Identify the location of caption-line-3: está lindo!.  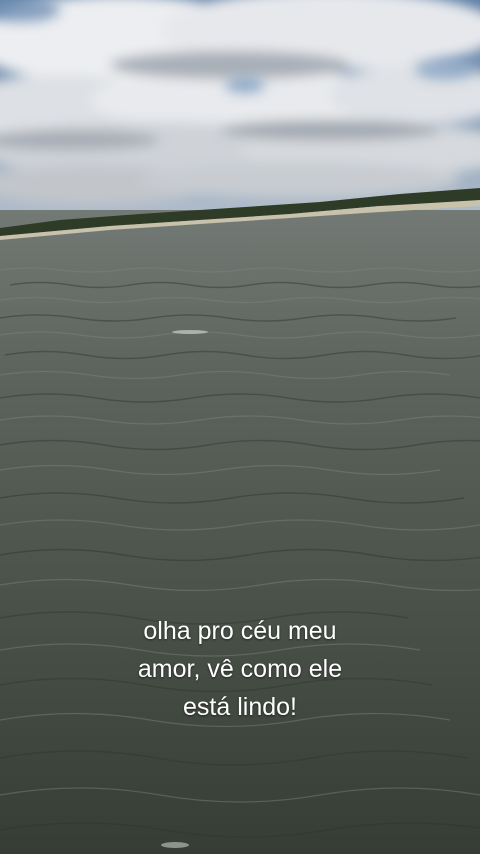
(240, 707).